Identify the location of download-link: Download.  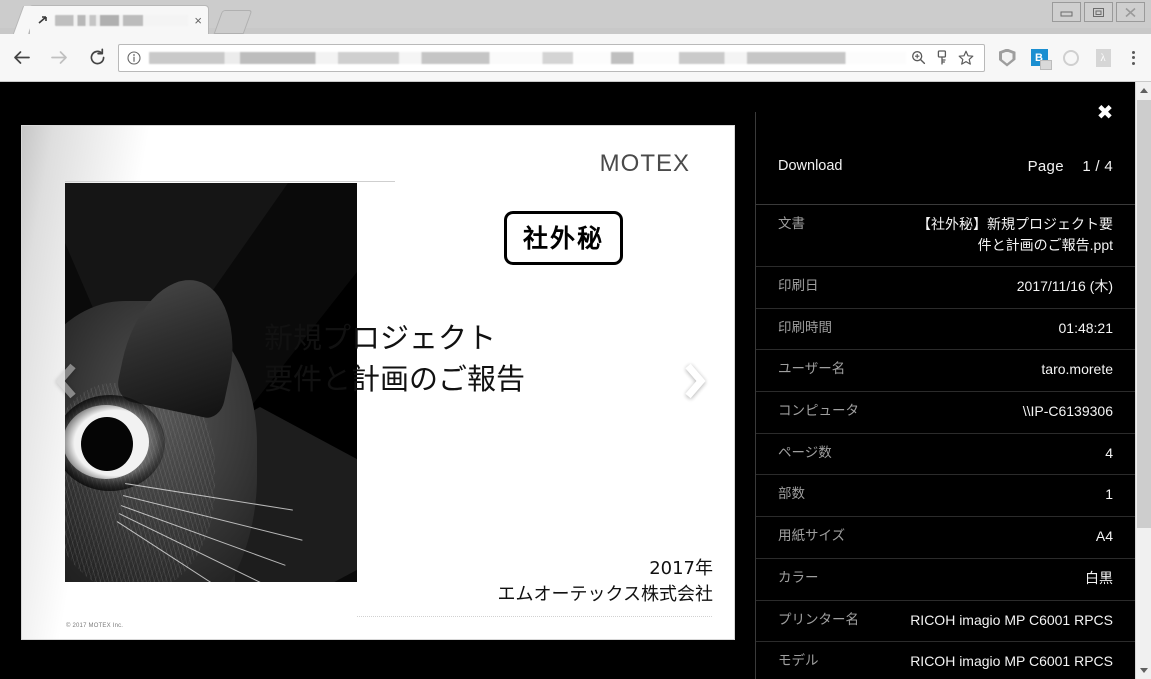
(810, 166).